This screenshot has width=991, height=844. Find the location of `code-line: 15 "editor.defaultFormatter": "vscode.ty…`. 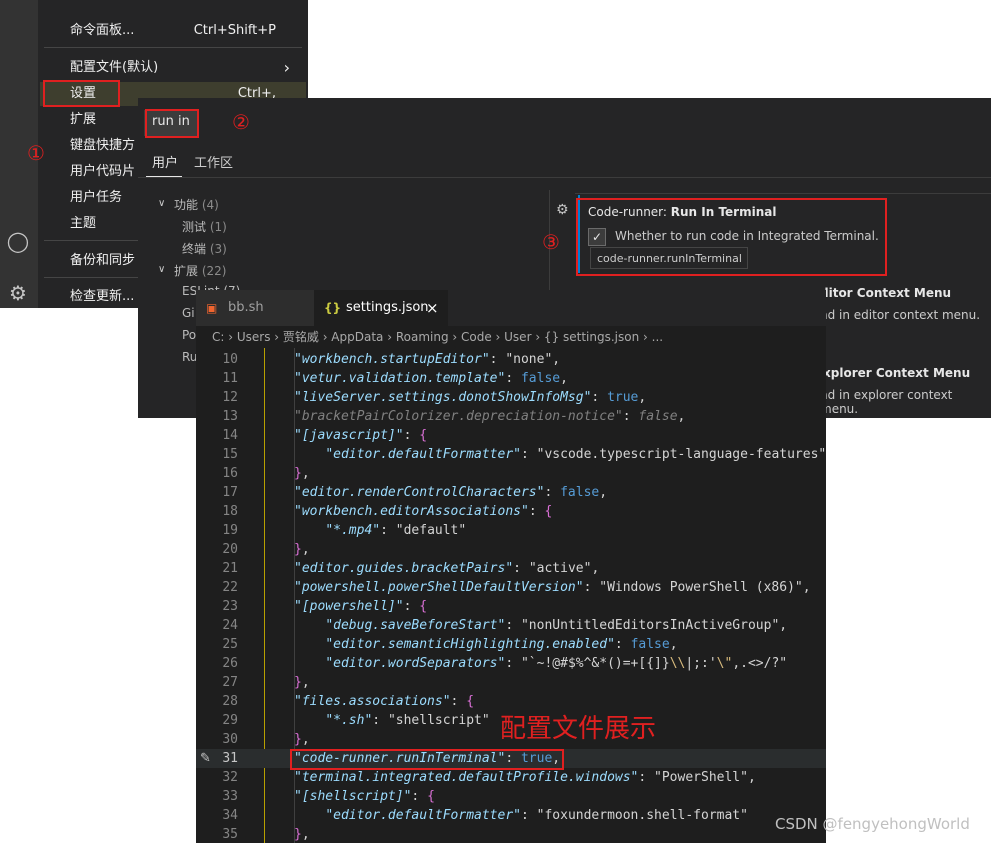

code-line: 15 "editor.defaultFormatter": "vscode.ty… is located at coordinates (524, 454).